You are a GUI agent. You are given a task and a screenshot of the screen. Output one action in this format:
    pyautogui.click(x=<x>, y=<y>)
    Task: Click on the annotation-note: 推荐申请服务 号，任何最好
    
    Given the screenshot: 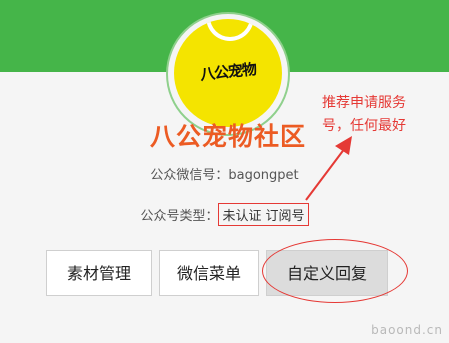 What is the action you would take?
    pyautogui.click(x=374, y=115)
    